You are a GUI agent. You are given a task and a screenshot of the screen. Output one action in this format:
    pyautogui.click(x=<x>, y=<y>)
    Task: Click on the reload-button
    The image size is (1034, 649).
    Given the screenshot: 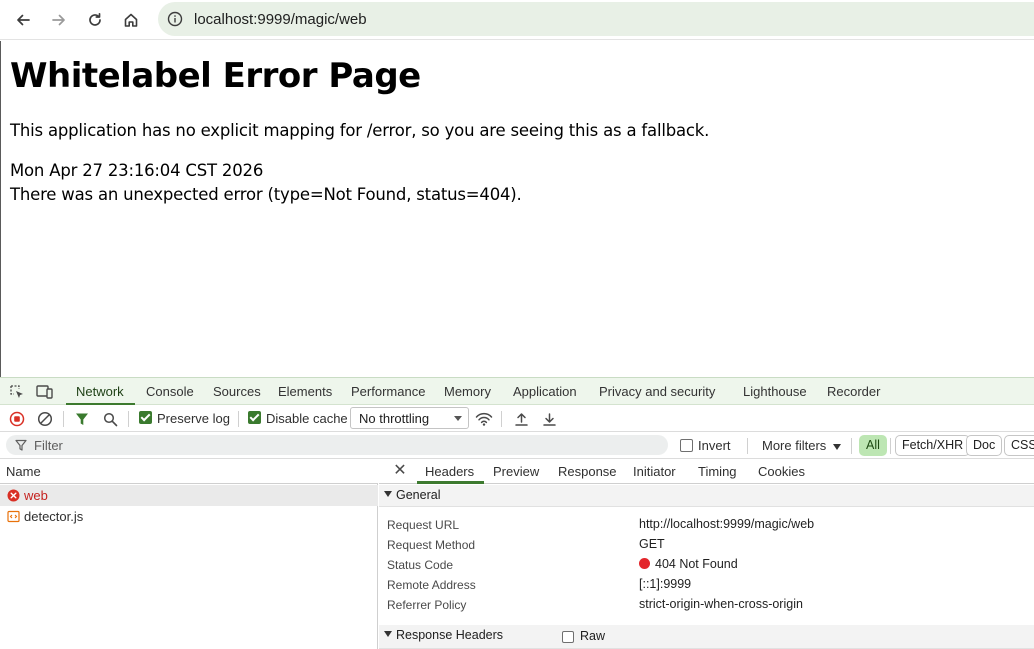 What is the action you would take?
    pyautogui.click(x=95, y=20)
    